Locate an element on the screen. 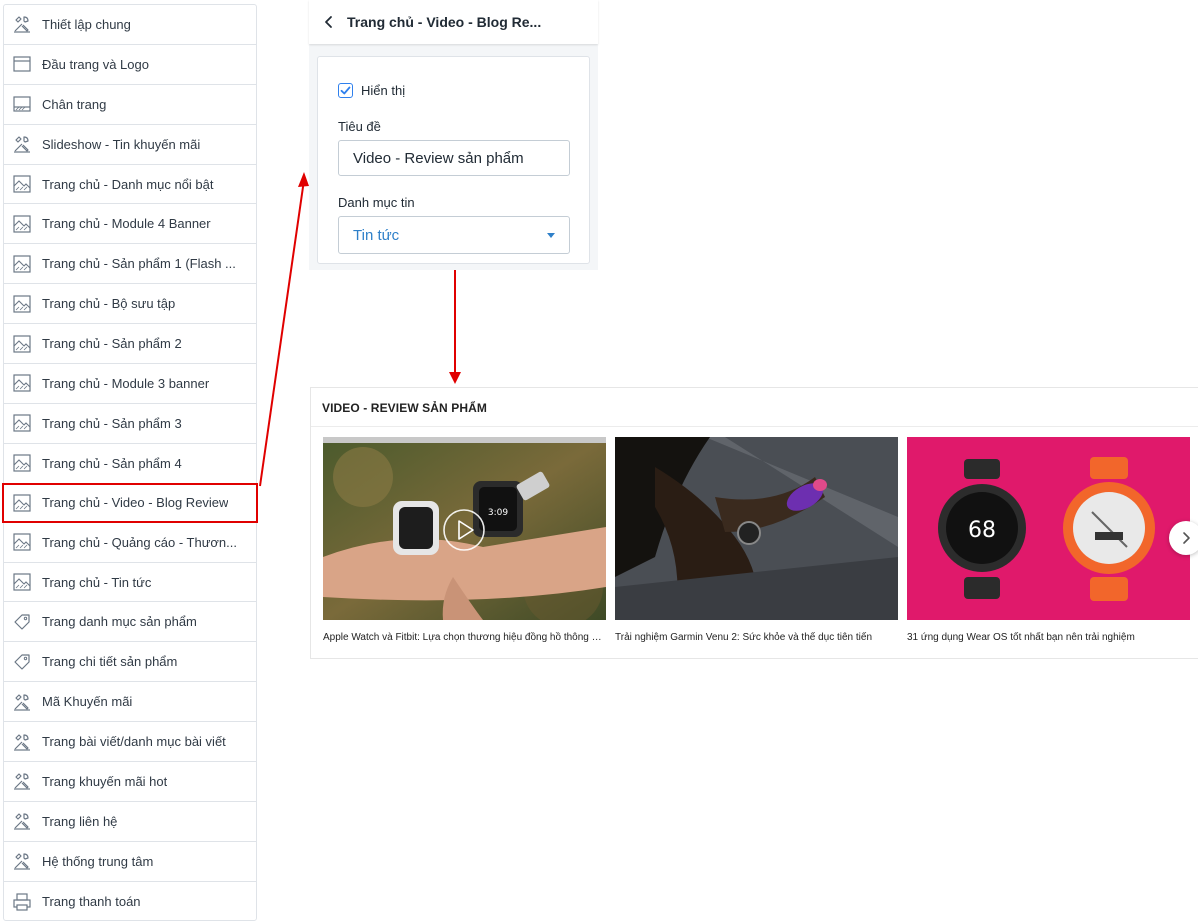 The height and width of the screenshot is (924, 1198). footer-layout-icon is located at coordinates (22, 104).